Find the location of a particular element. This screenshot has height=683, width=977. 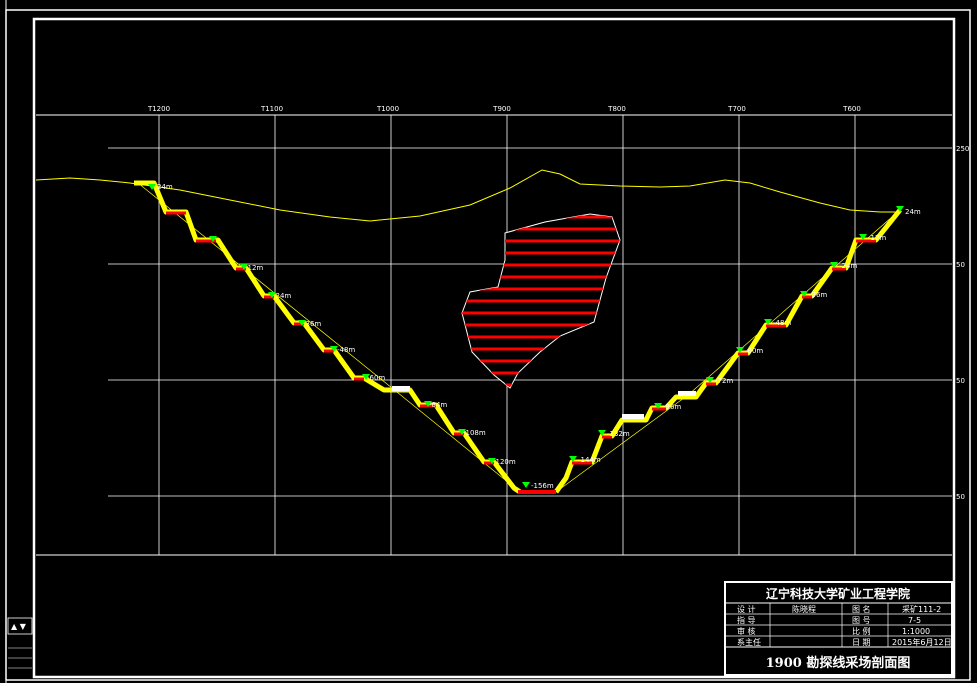

legend-box: ▲ ▼ is located at coordinates (20, 643).